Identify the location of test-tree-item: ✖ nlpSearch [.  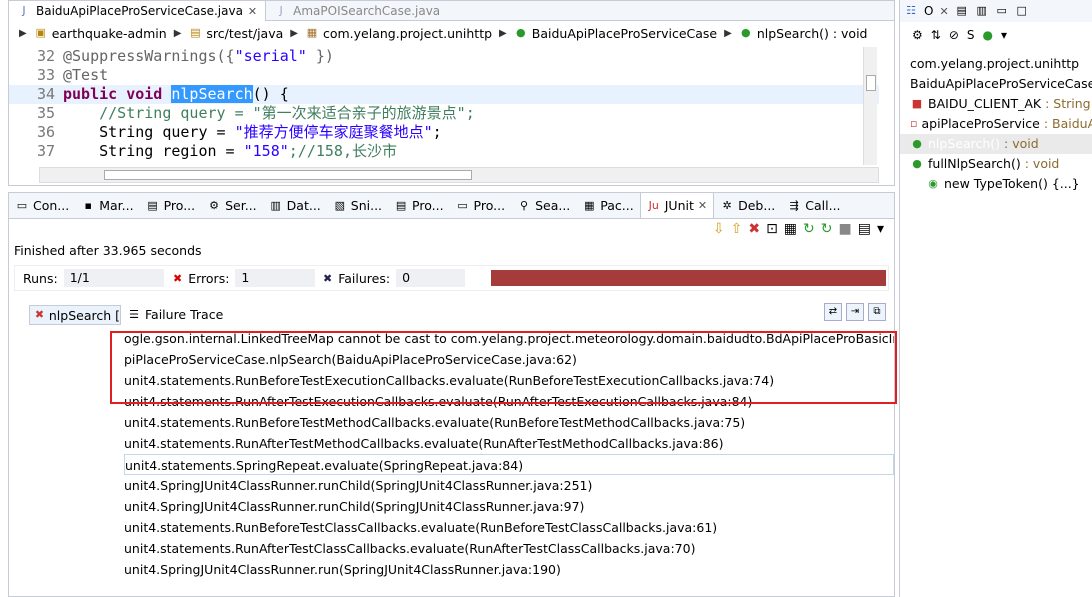
(75, 315).